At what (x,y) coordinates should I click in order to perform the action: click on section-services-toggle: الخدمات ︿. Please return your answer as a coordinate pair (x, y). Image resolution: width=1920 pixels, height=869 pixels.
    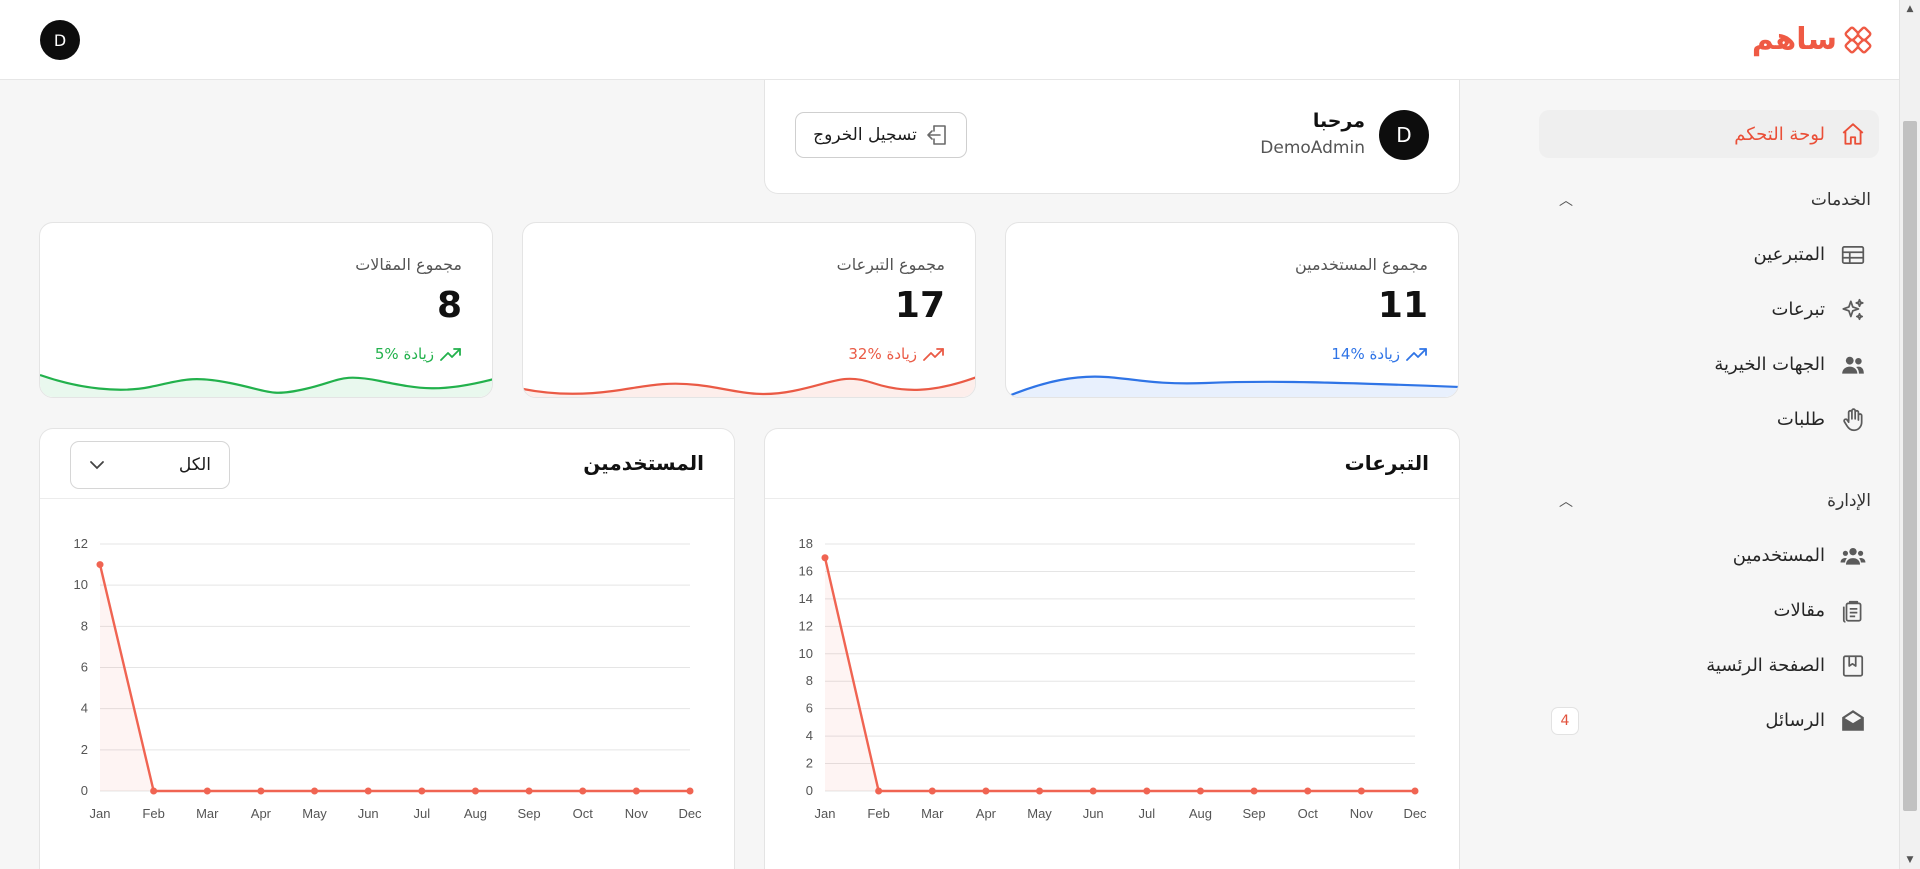
    Looking at the image, I should click on (1709, 199).